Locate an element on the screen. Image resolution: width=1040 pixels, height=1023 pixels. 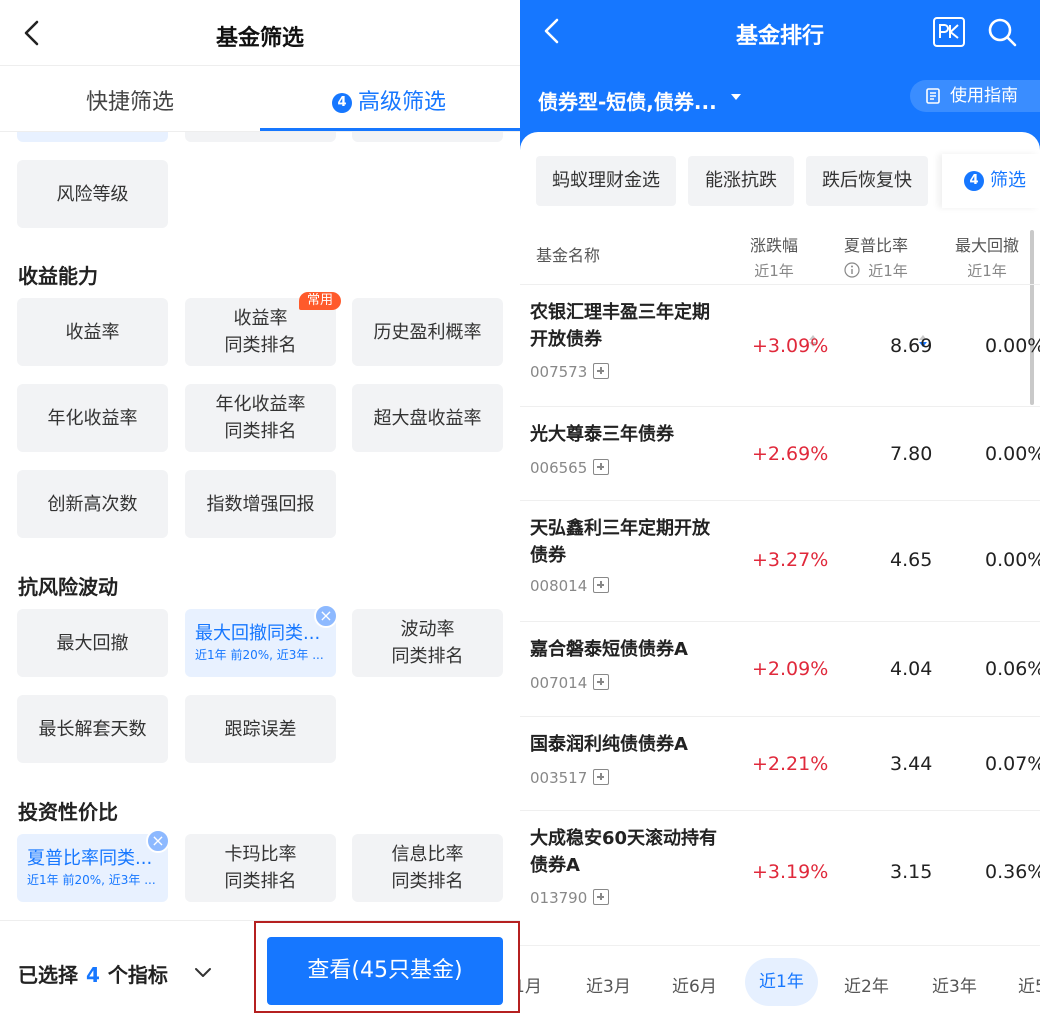
ranking-header: 基金排行 债券型-短债,债券... 使用指南 is located at coordinates (780, 75).